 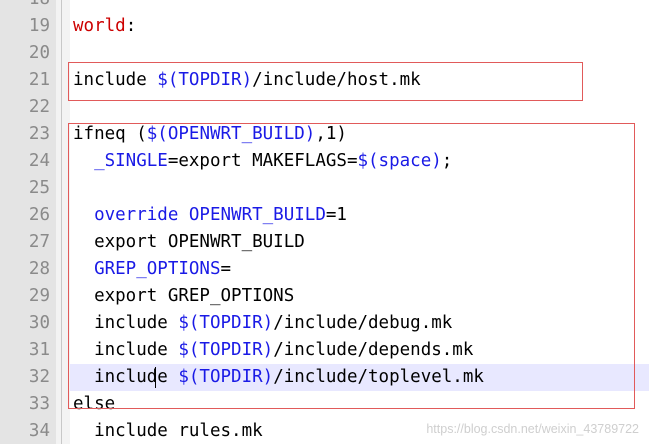 I want to click on line-number: 33, so click(x=39, y=404).